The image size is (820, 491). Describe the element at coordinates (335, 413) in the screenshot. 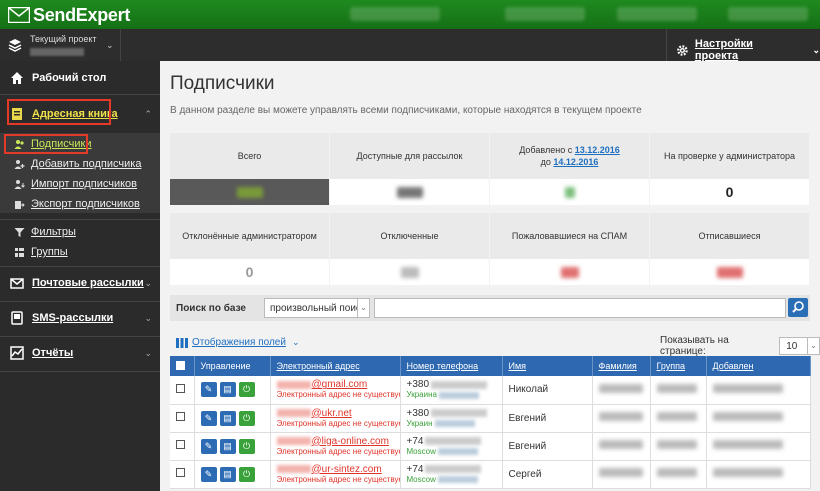

I see `email-link: @ukr.net` at that location.